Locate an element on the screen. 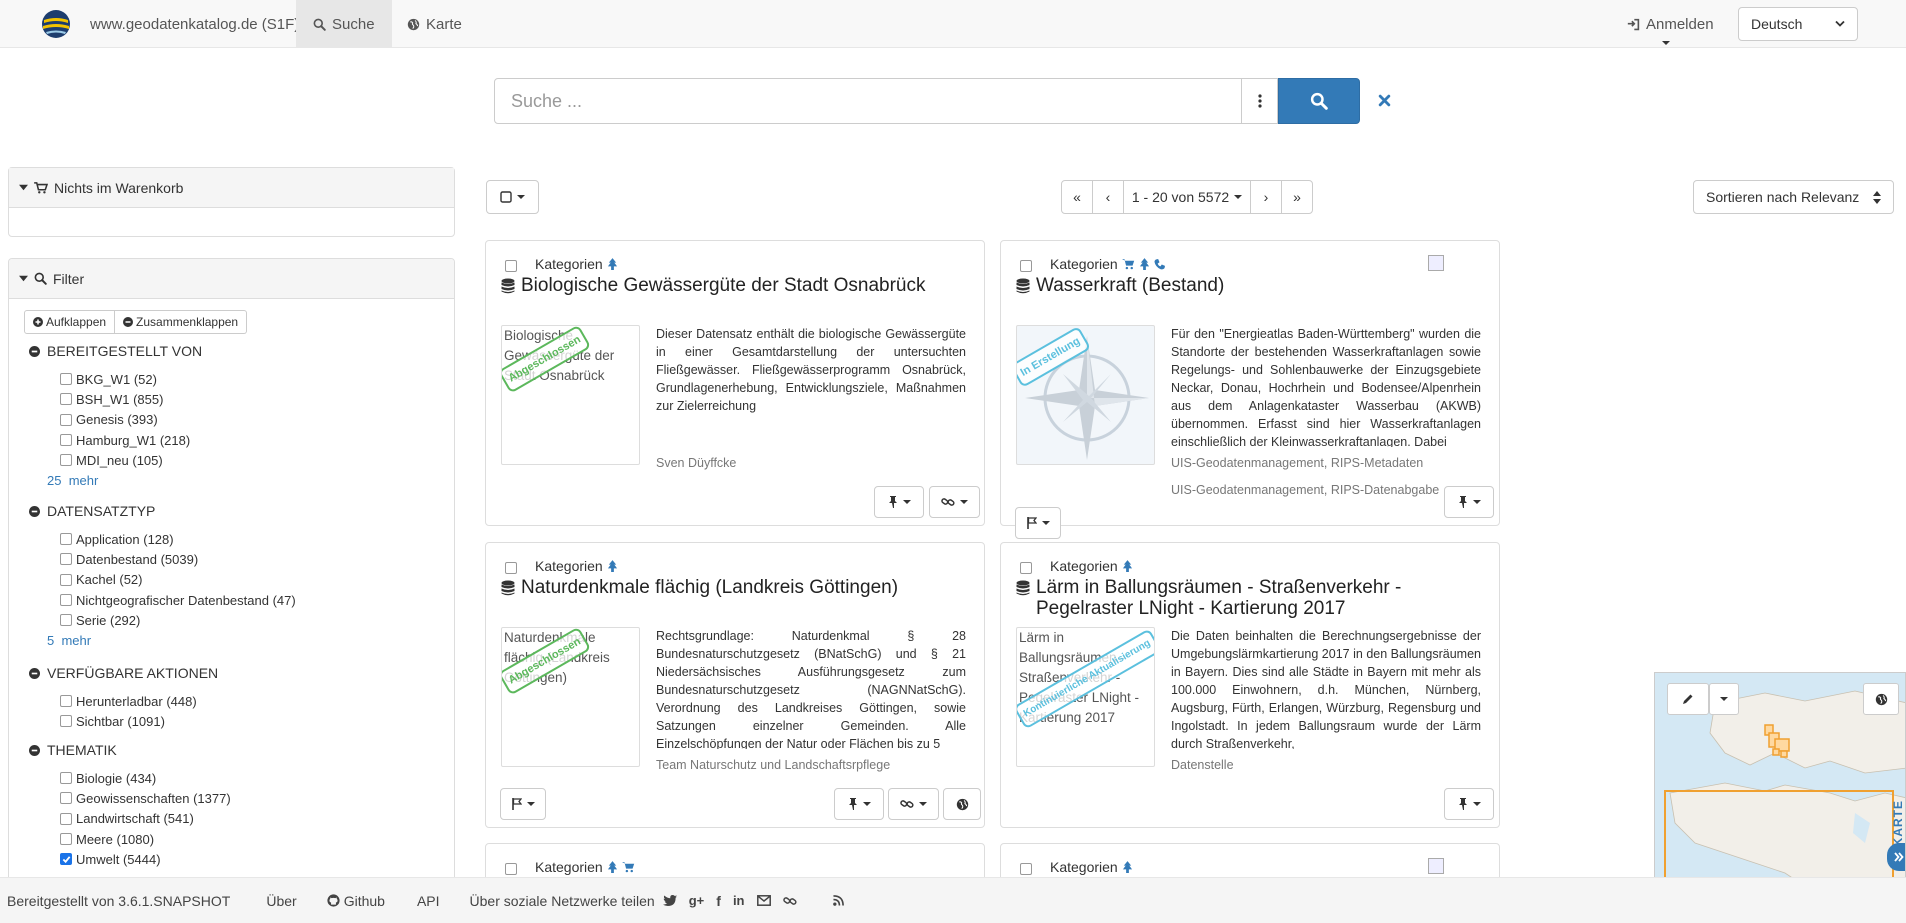 This screenshot has width=1906, height=923. facet-option: Serie (292) is located at coordinates (254, 620).